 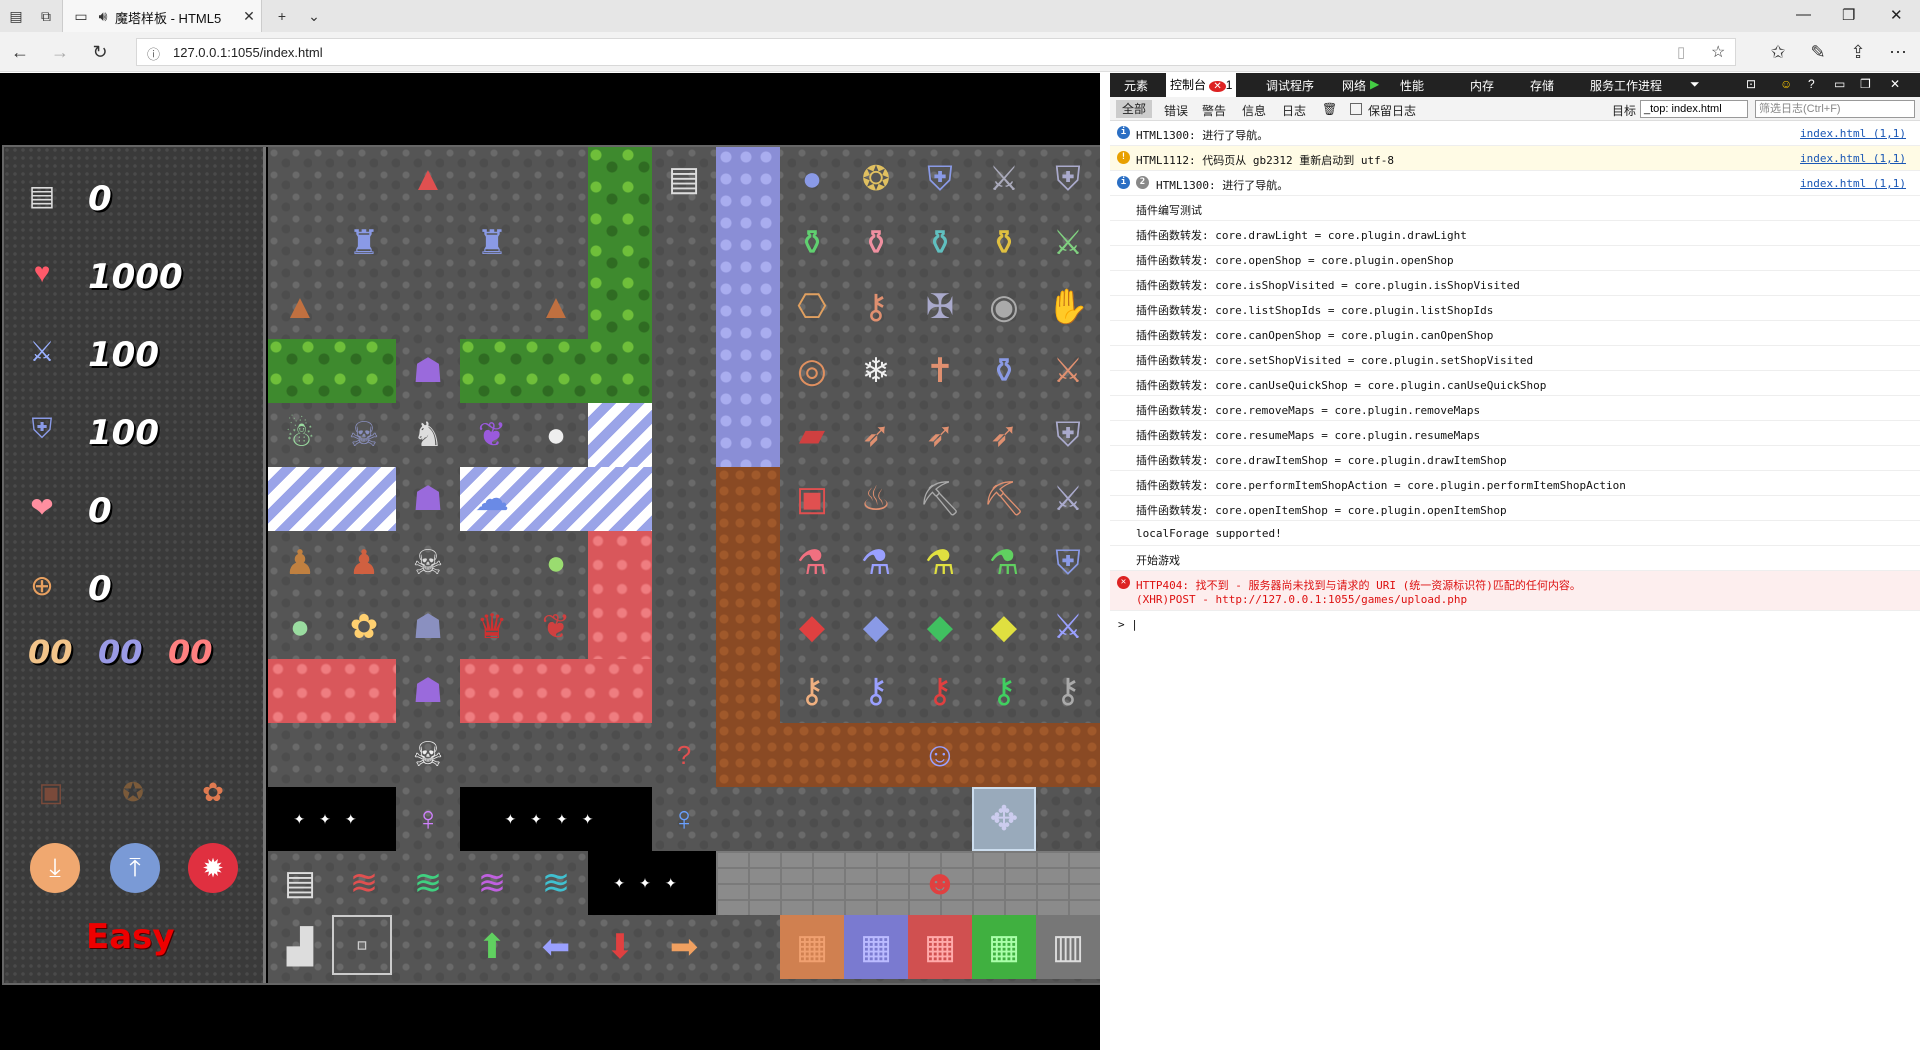 What do you see at coordinates (1356, 109) in the screenshot?
I see `preserve-log-checkbox` at bounding box center [1356, 109].